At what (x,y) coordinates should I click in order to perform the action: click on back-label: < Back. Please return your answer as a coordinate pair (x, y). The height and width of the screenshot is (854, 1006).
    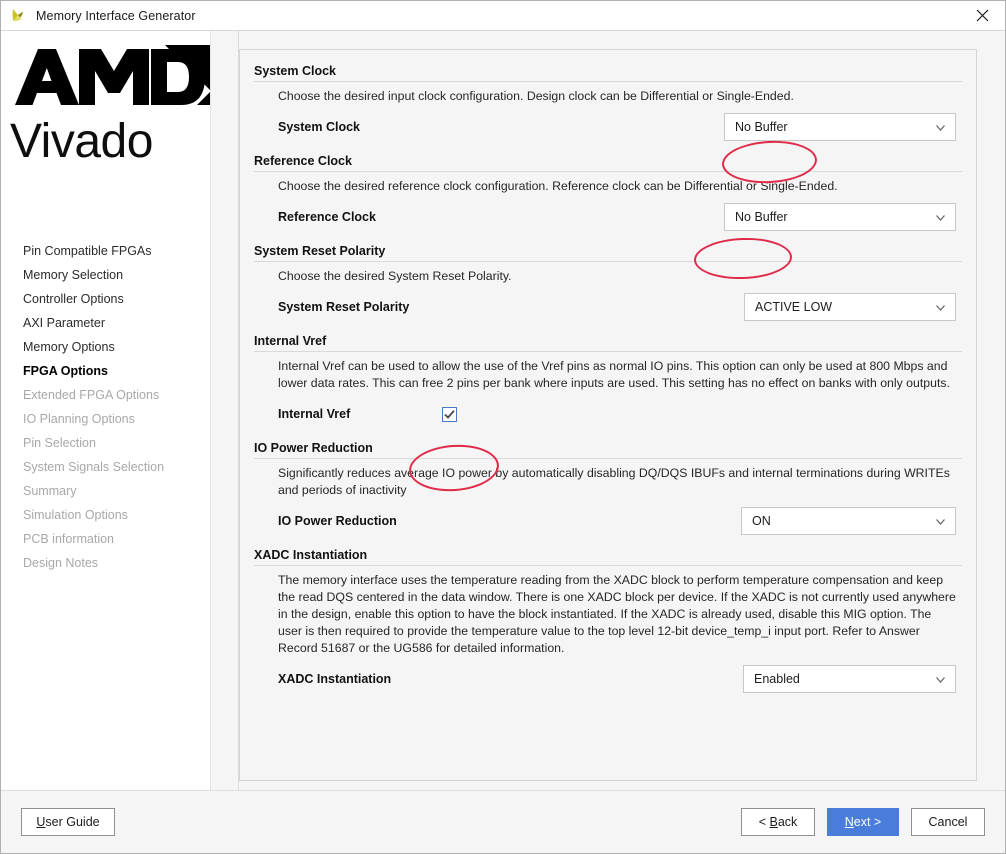
    Looking at the image, I should click on (778, 822).